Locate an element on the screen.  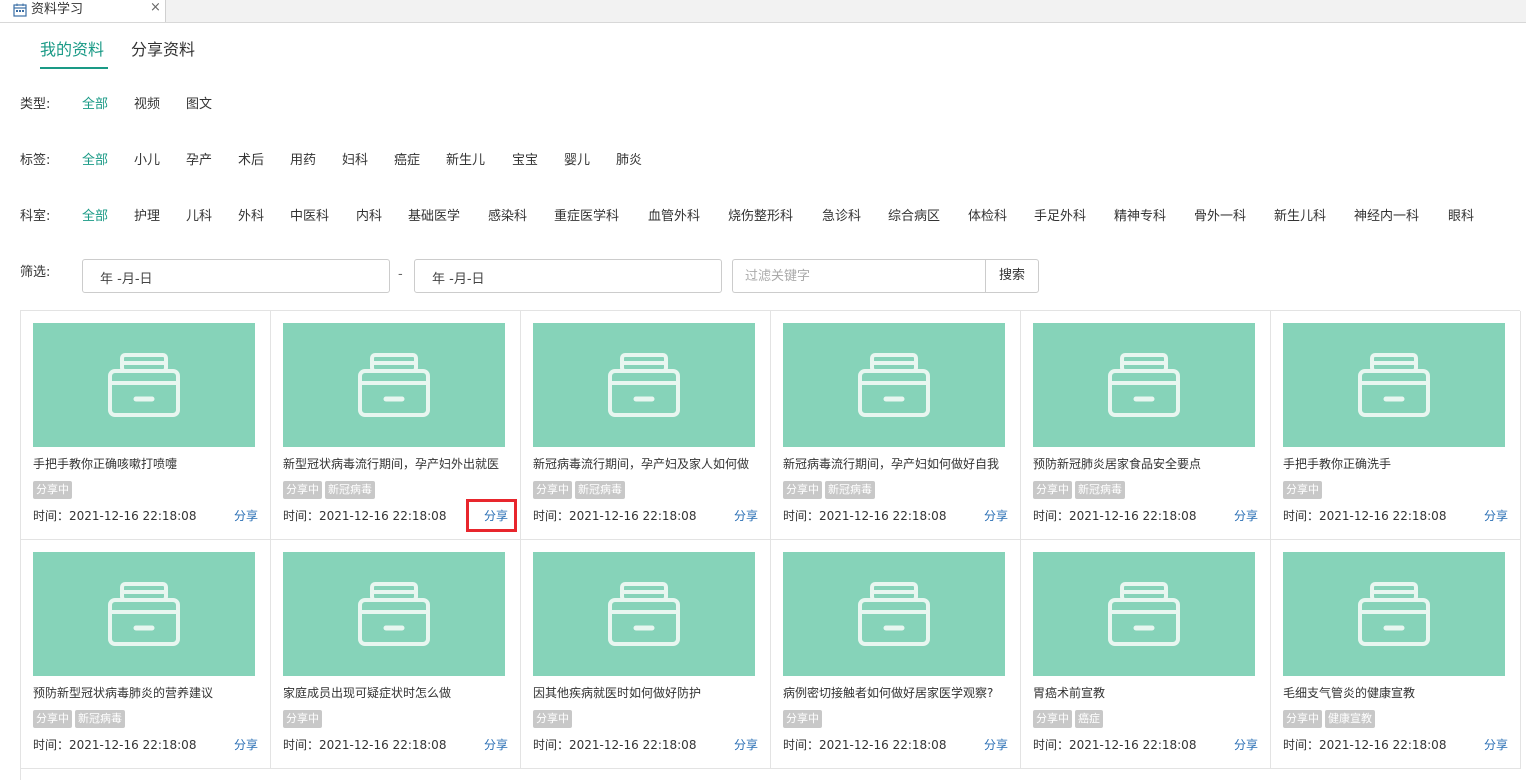
type-filter-option: 图文 is located at coordinates (199, 102).